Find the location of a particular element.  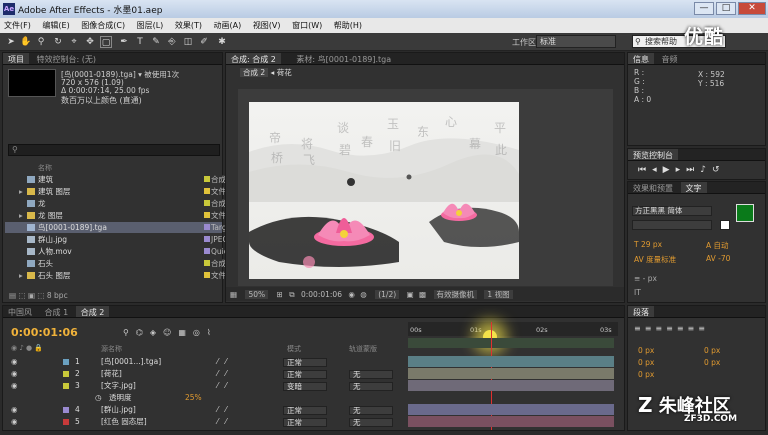

last-frame-icon: ⏭ is located at coordinates (693, 170).